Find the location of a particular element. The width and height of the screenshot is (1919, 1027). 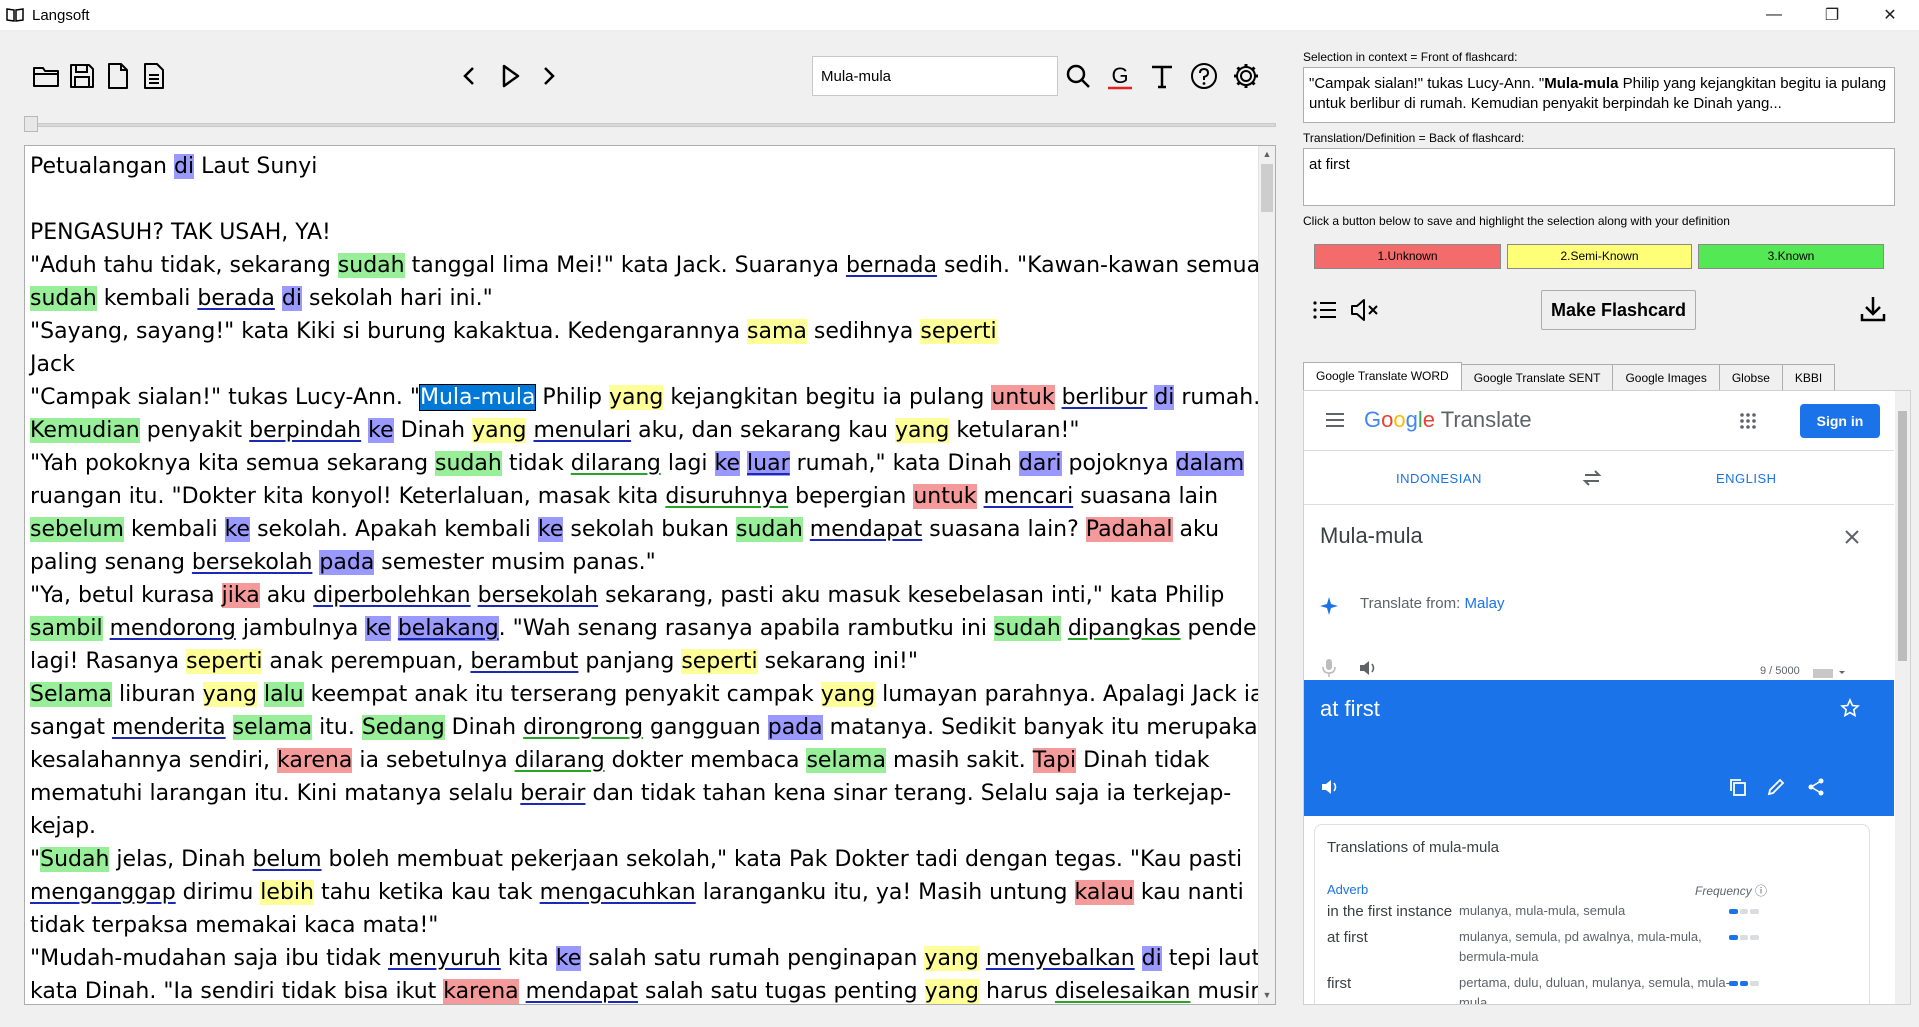

highlighted-word: berada is located at coordinates (235, 298).